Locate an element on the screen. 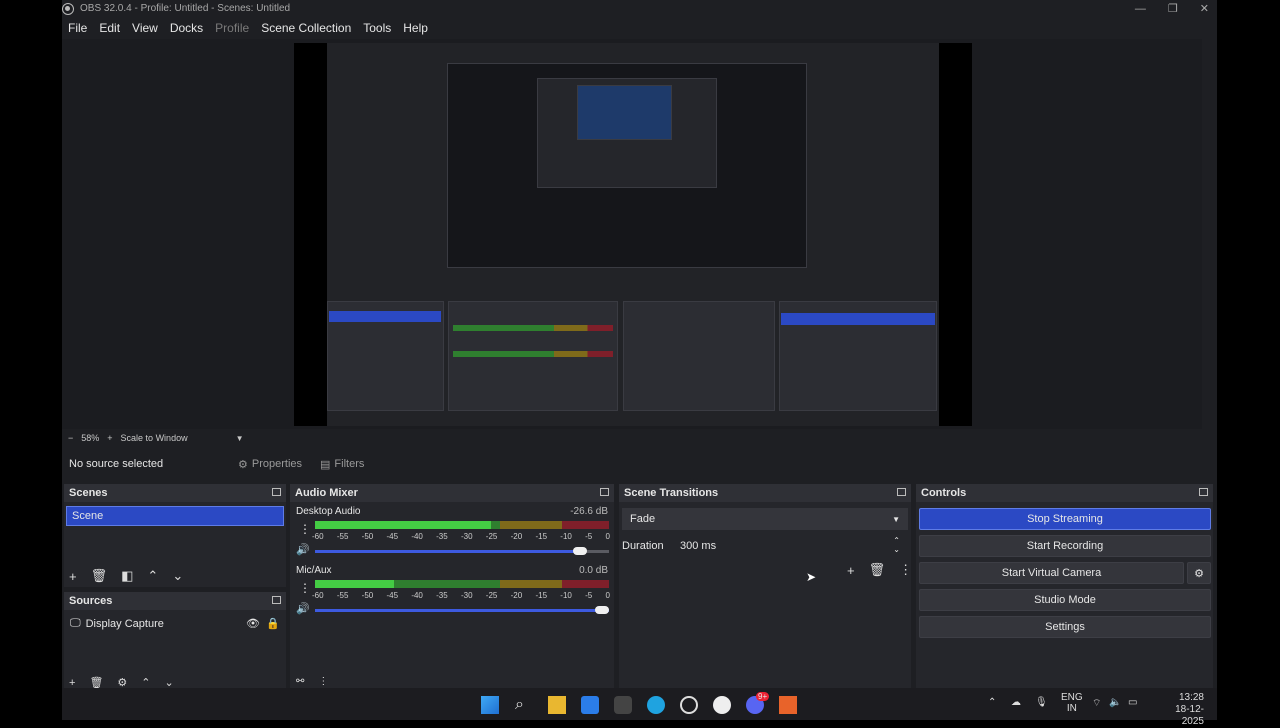 The height and width of the screenshot is (728, 1280). scale-tick: -30 is located at coordinates (466, 536).